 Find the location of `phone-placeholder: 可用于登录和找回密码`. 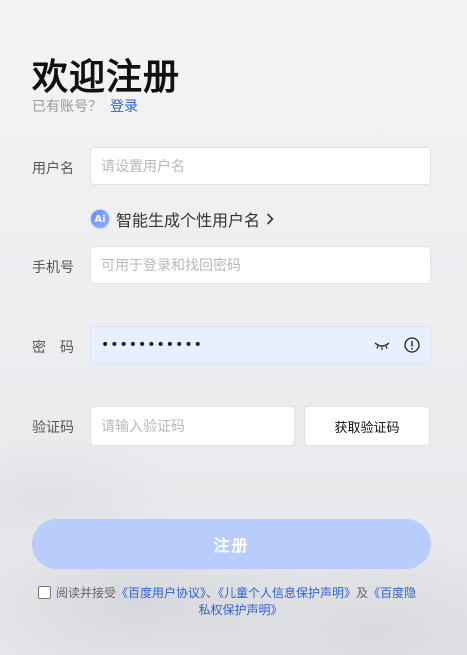

phone-placeholder: 可用于登录和找回密码 is located at coordinates (171, 266).